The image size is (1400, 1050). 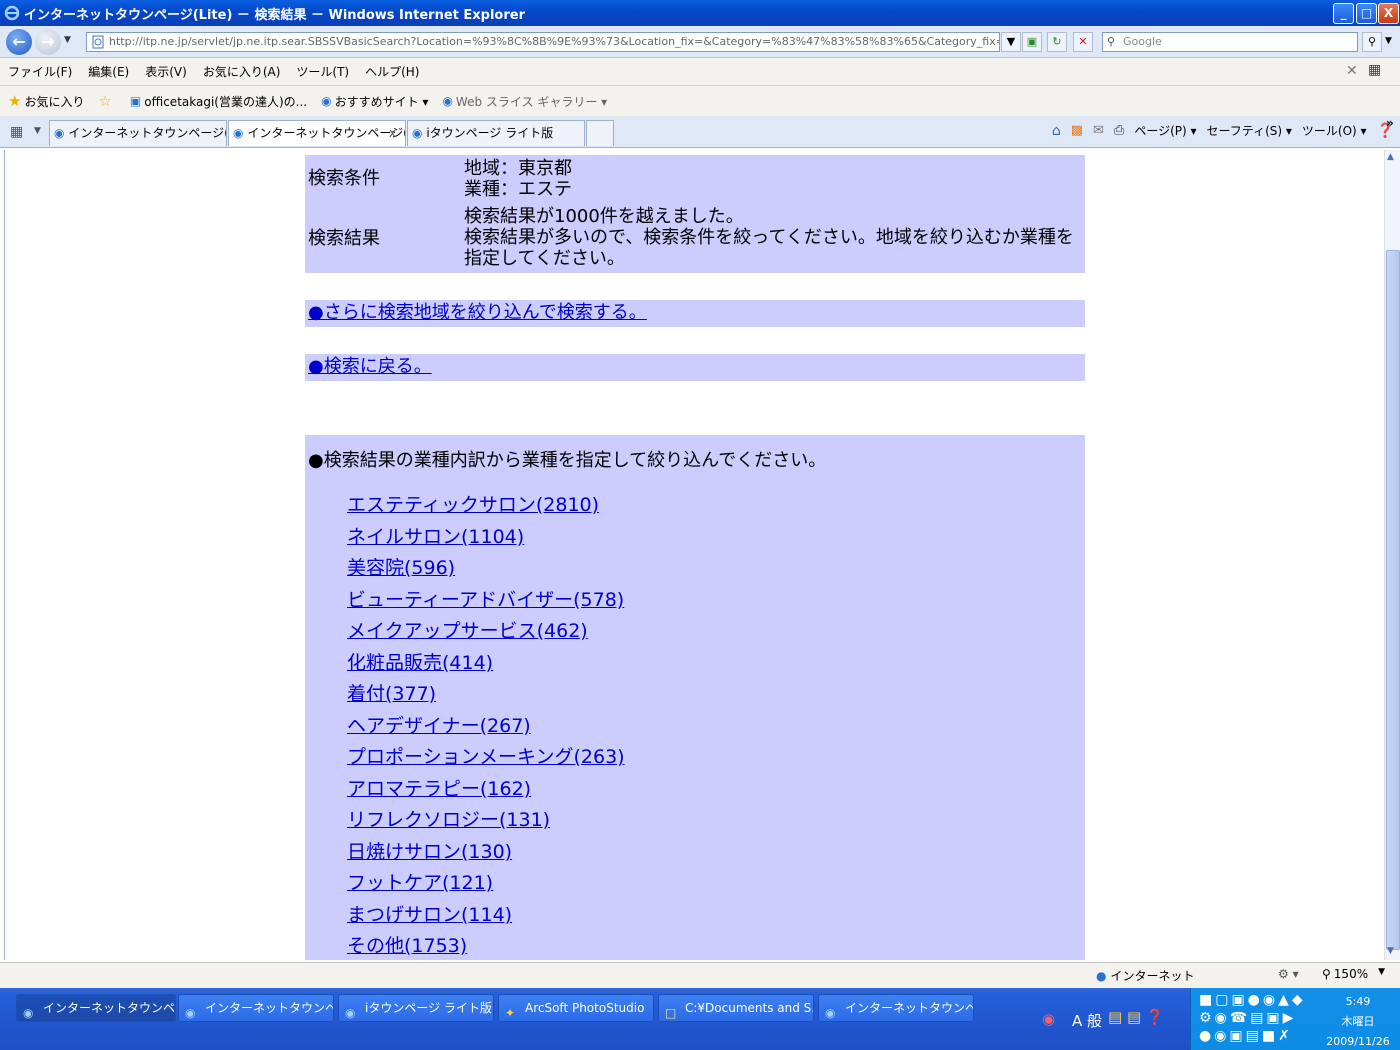 I want to click on ime-mode: A 般, so click(x=1087, y=1020).